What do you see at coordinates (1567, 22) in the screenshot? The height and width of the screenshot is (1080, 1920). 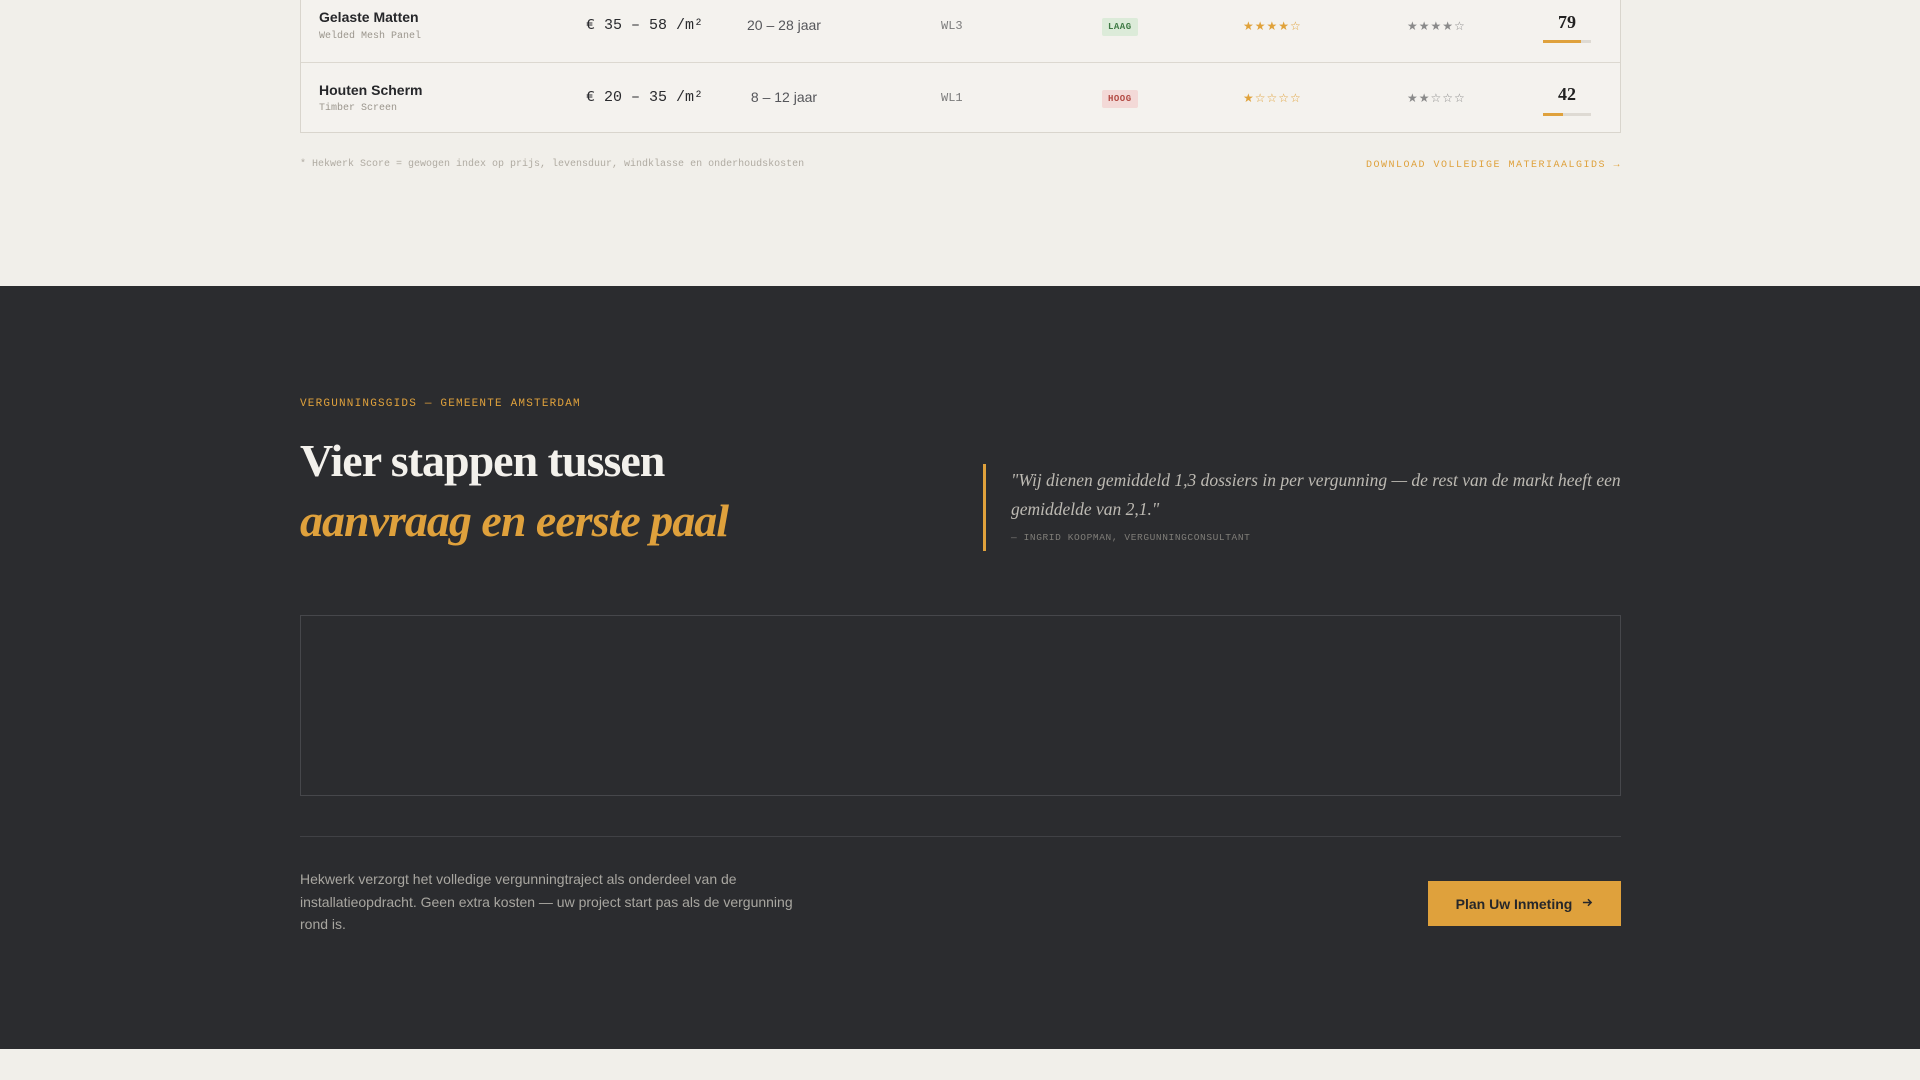 I see `hekwerk-score: 79` at bounding box center [1567, 22].